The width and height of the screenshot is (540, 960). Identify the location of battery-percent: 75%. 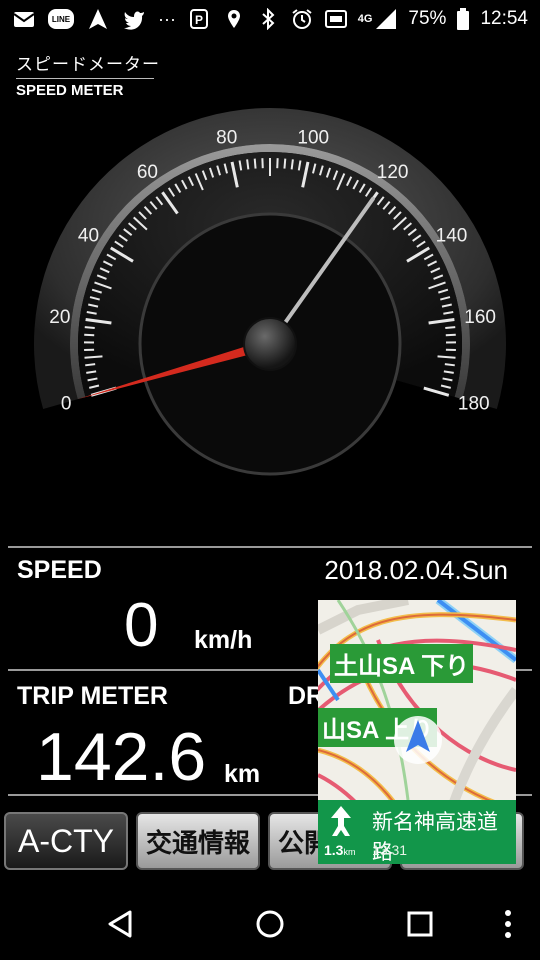
(427, 18).